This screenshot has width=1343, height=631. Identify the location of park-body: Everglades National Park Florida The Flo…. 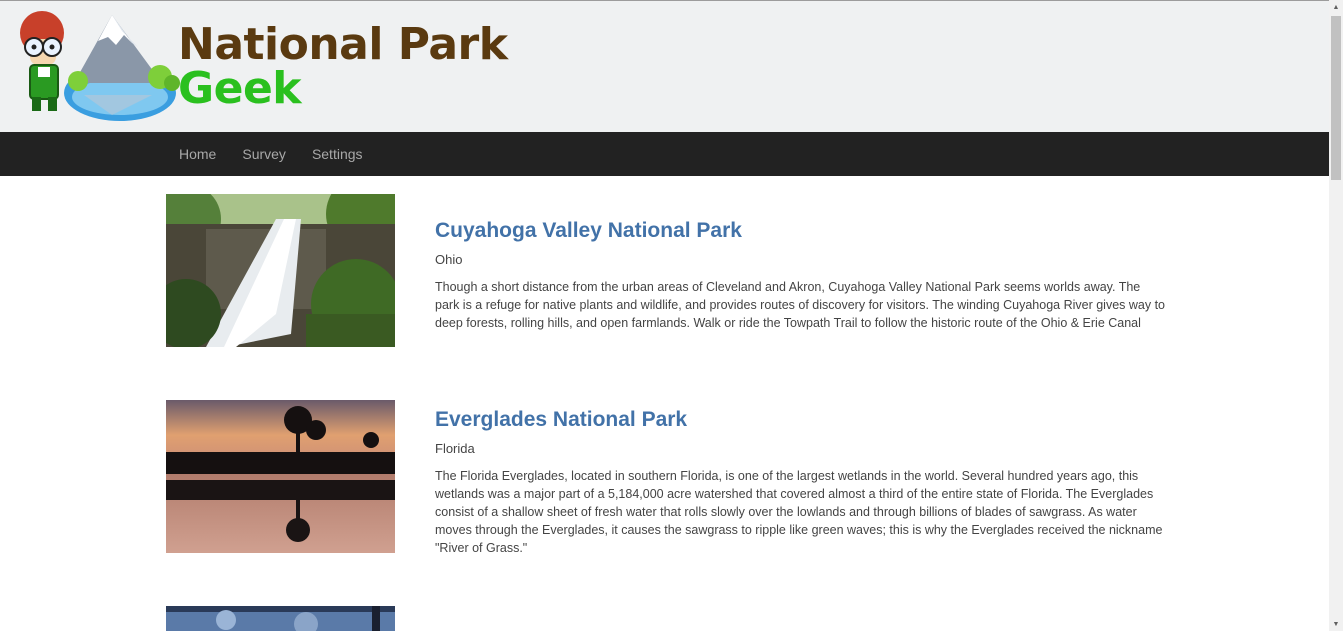
(800, 478).